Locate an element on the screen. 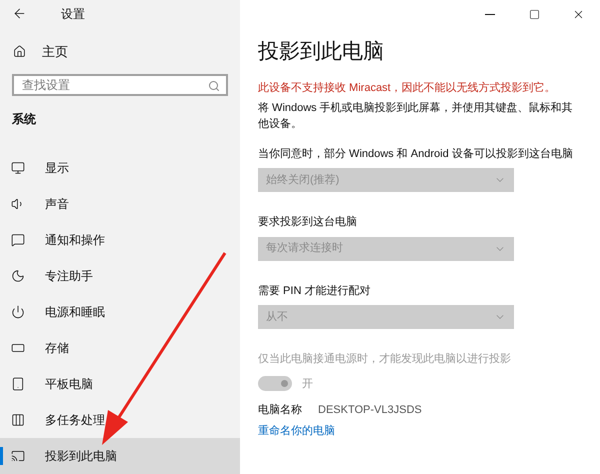  sidebar-item: 专注助手 is located at coordinates (120, 276).